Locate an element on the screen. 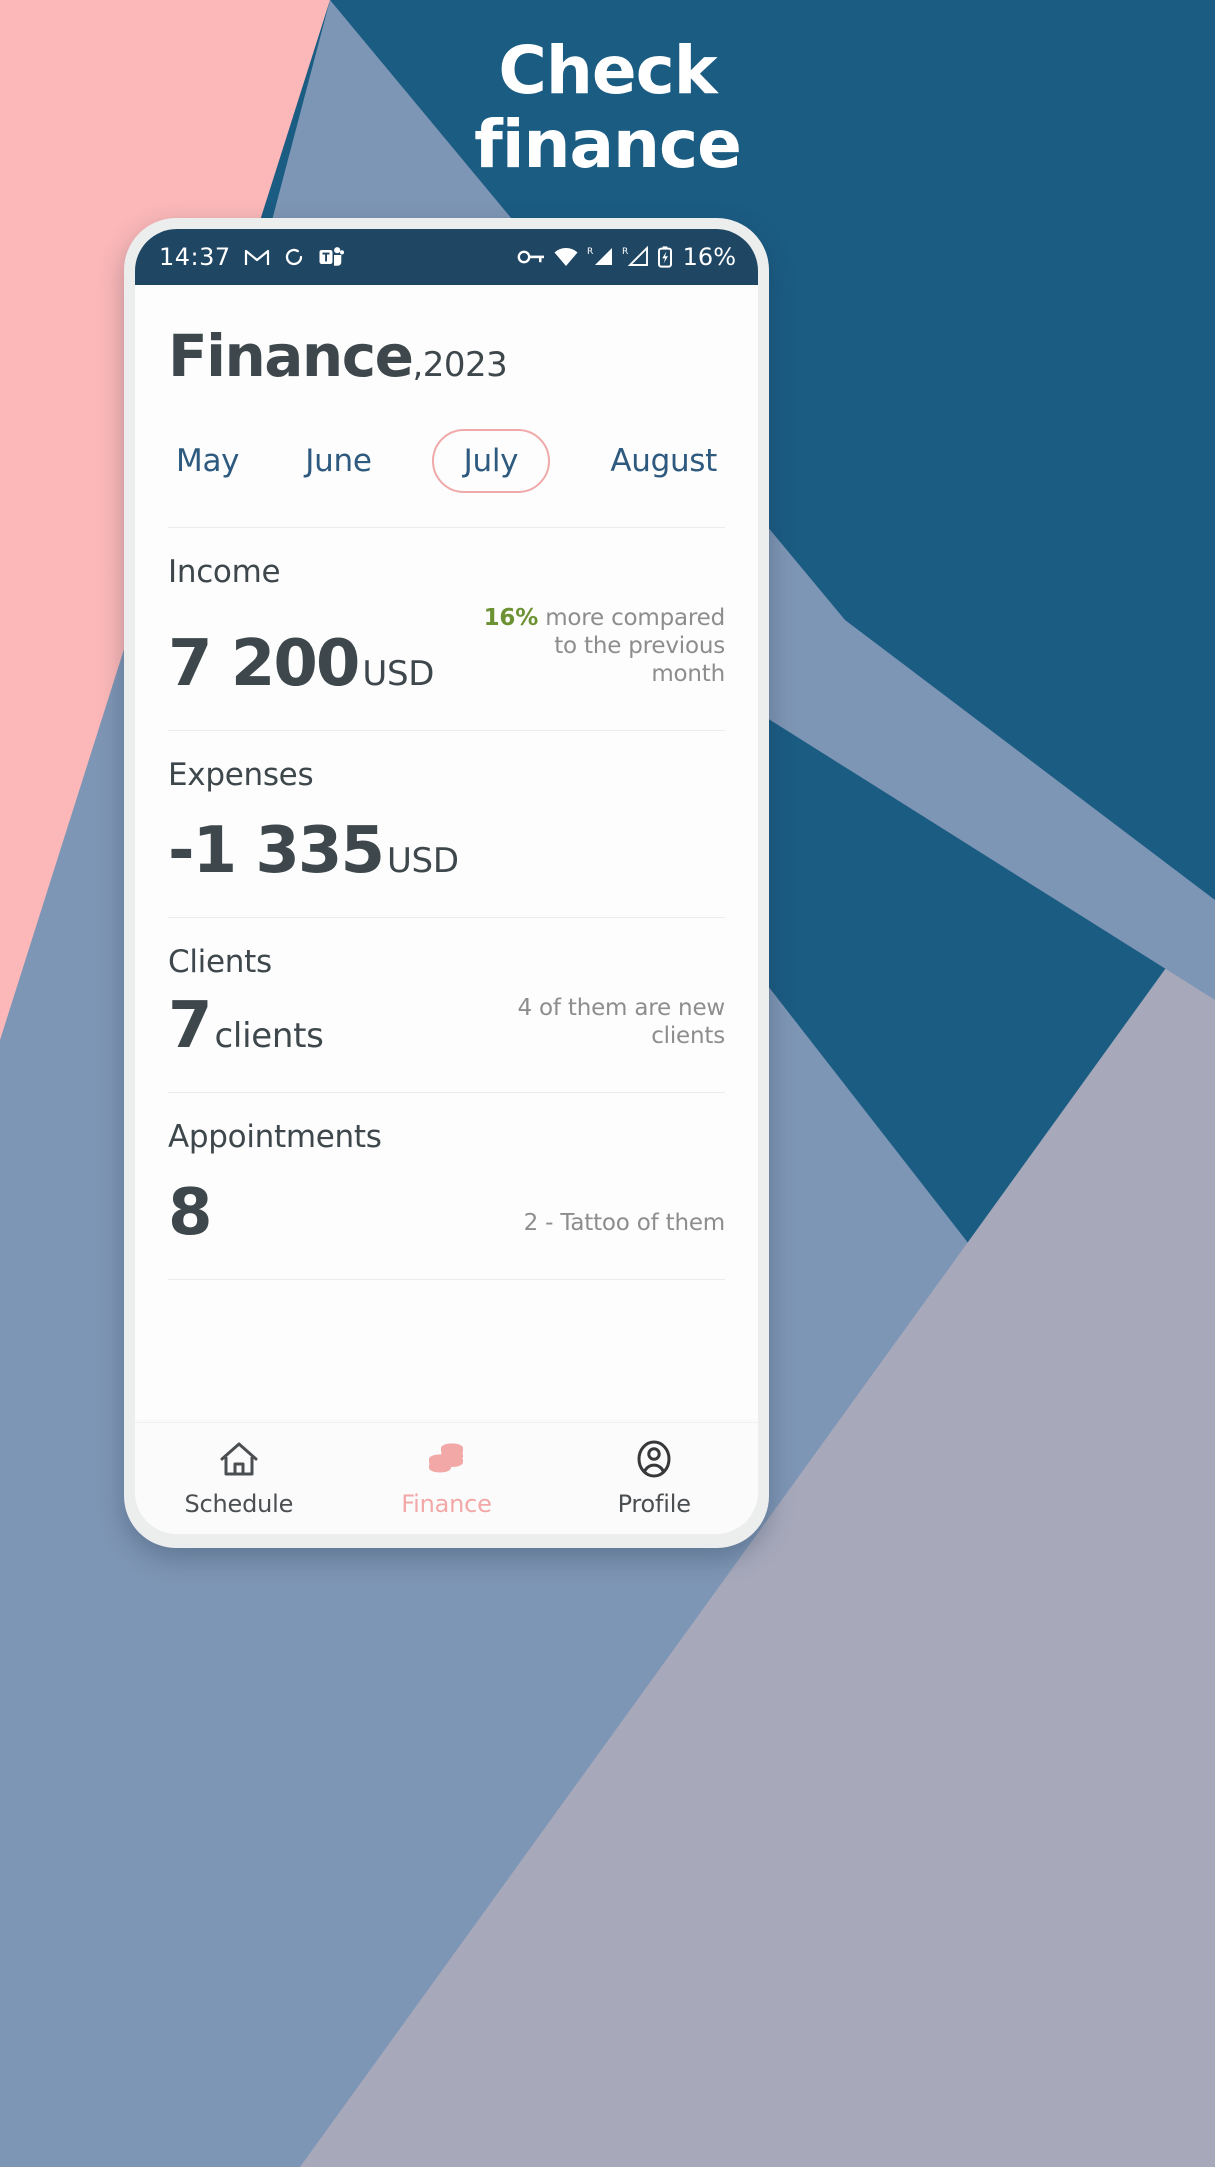 The width and height of the screenshot is (1215, 2167). metric-appointments-note-rest: 2 - Tattoo of them is located at coordinates (624, 1223).